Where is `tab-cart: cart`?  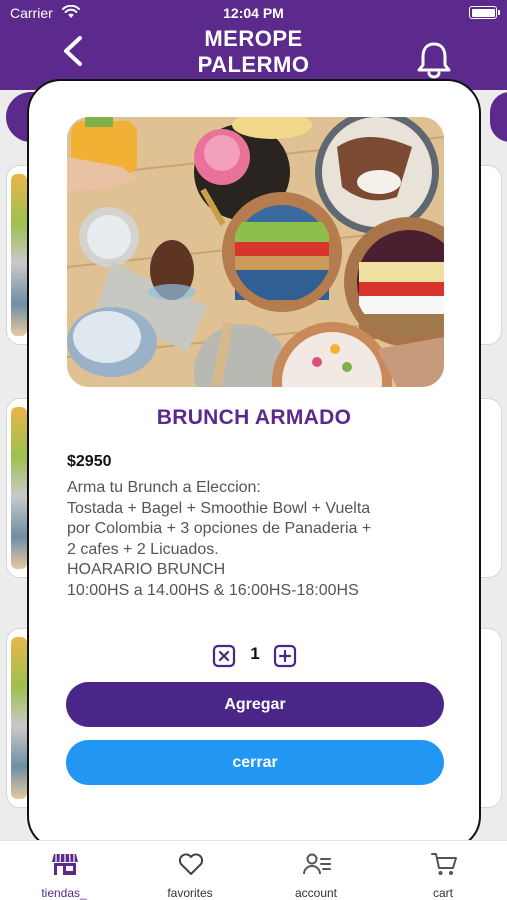 tab-cart: cart is located at coordinates (443, 870).